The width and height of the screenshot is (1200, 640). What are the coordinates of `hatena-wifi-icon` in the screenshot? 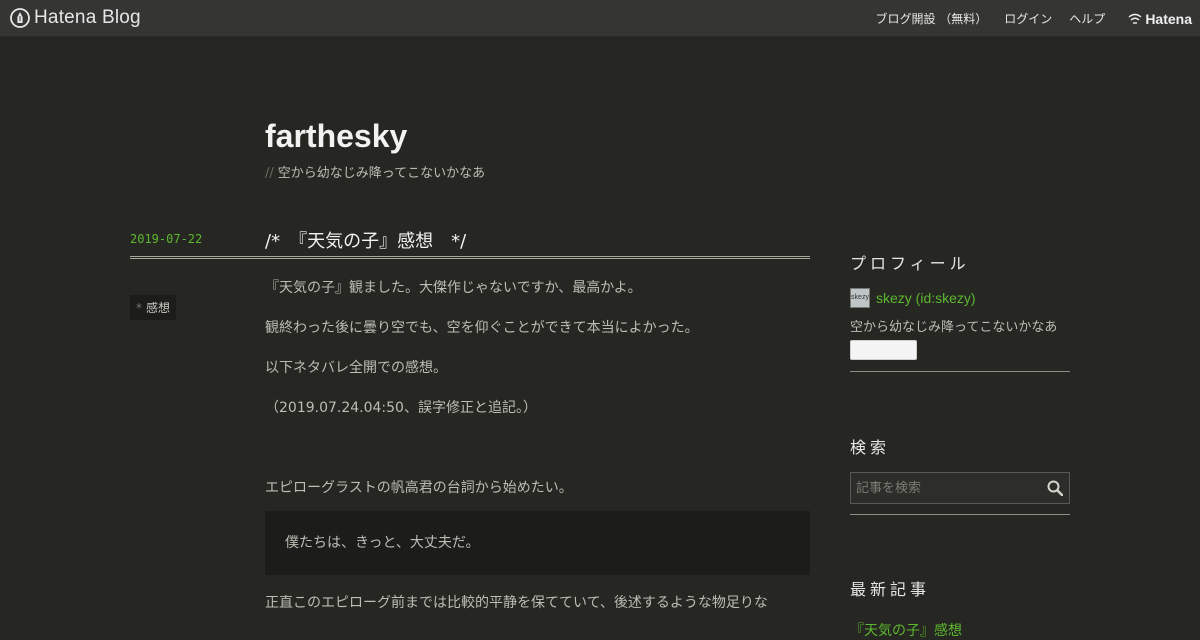 It's located at (1135, 18).